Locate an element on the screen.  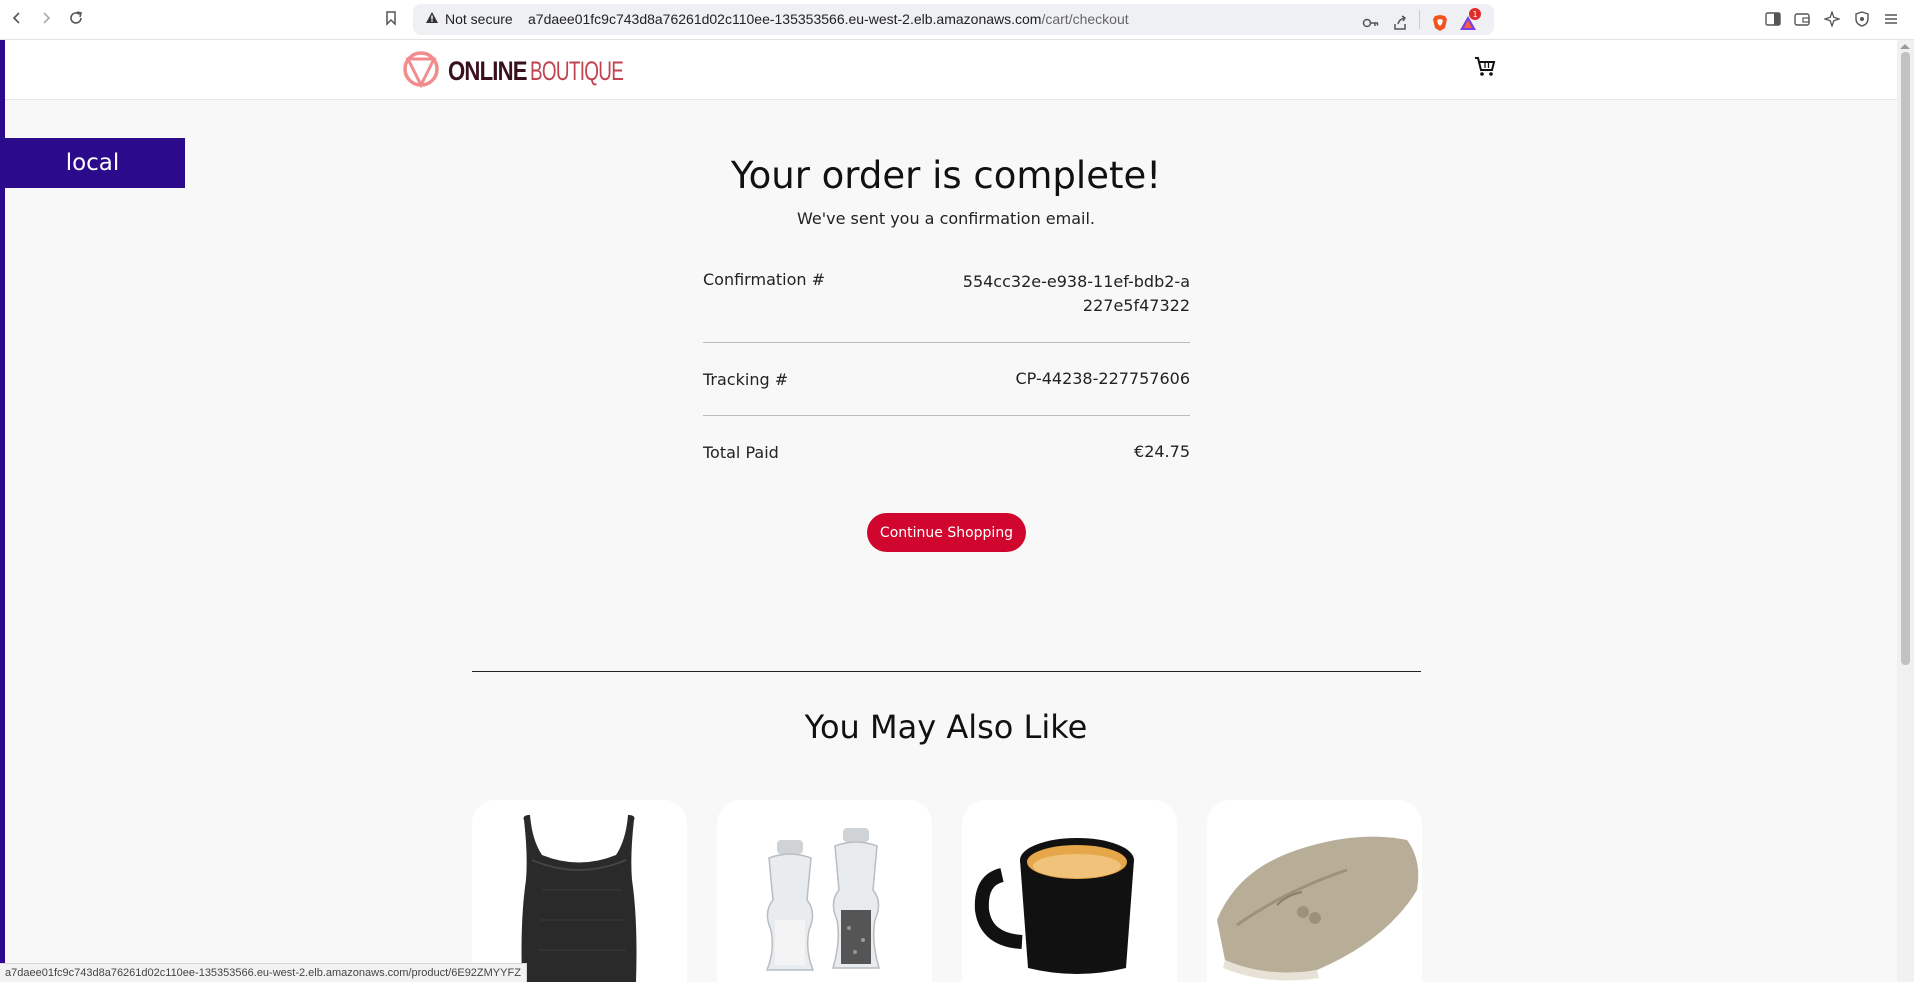
product-card-mug is located at coordinates (1069, 891).